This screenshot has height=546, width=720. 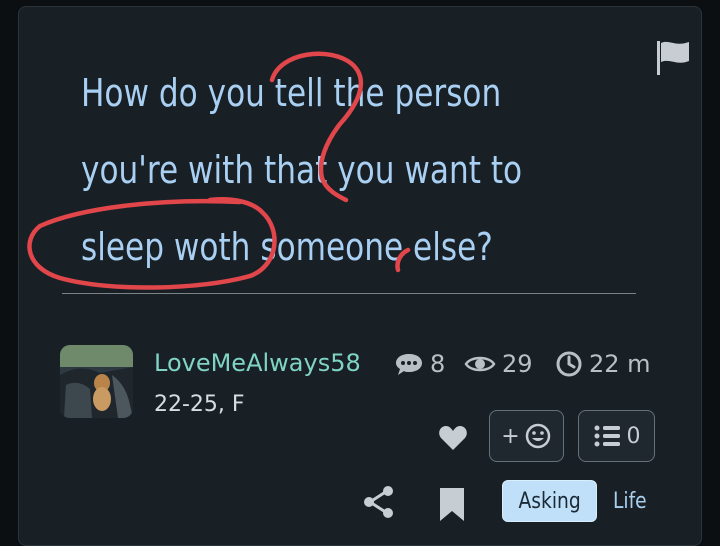 I want to click on time-value: 22 m, so click(x=620, y=364).